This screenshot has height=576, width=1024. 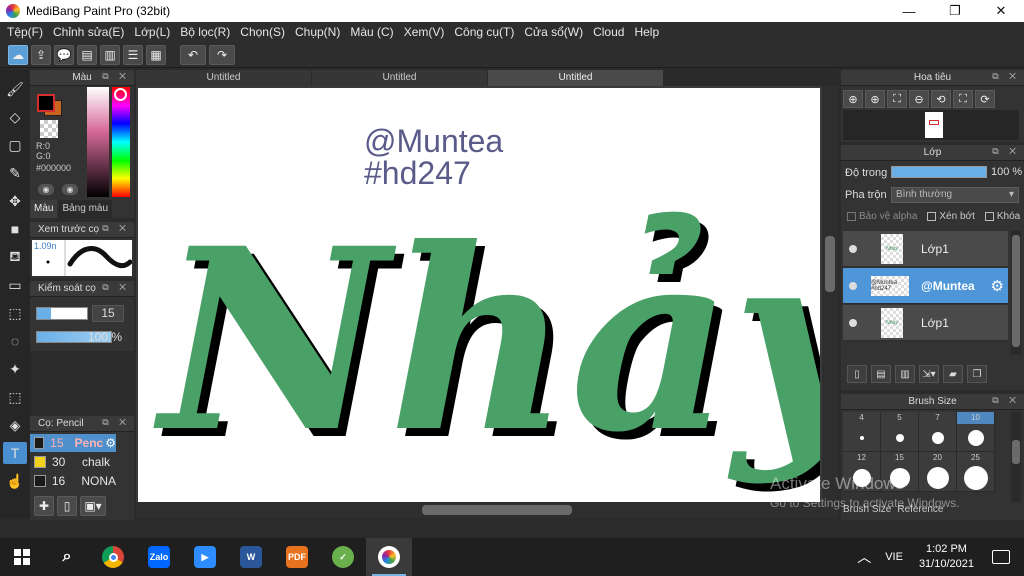 What do you see at coordinates (93, 506) in the screenshot?
I see `brush-menu-icon: ▣▾` at bounding box center [93, 506].